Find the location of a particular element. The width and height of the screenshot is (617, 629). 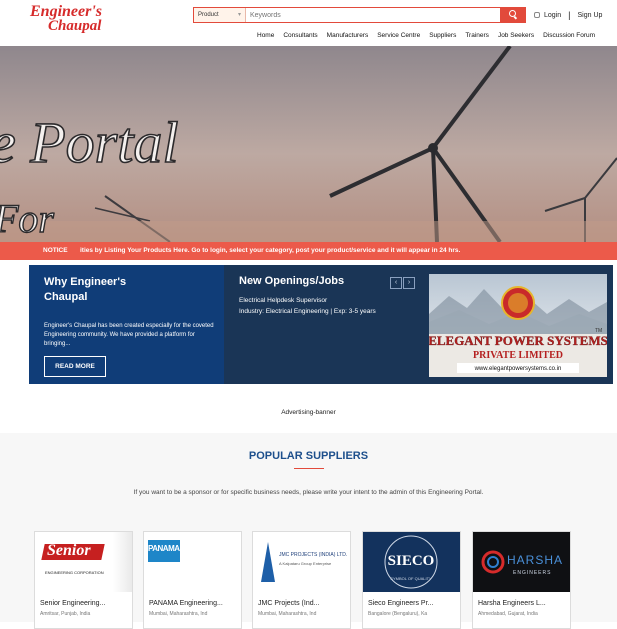

hero-subtitle-text: For is located at coordinates (27, 218).